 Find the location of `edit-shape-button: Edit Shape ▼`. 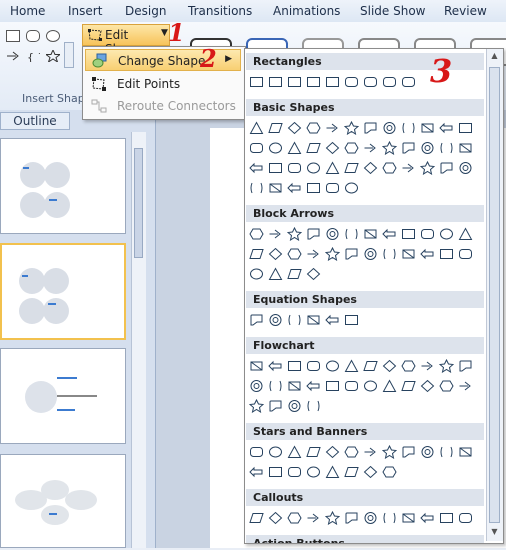

edit-shape-button: Edit Shape ▼ is located at coordinates (126, 40).